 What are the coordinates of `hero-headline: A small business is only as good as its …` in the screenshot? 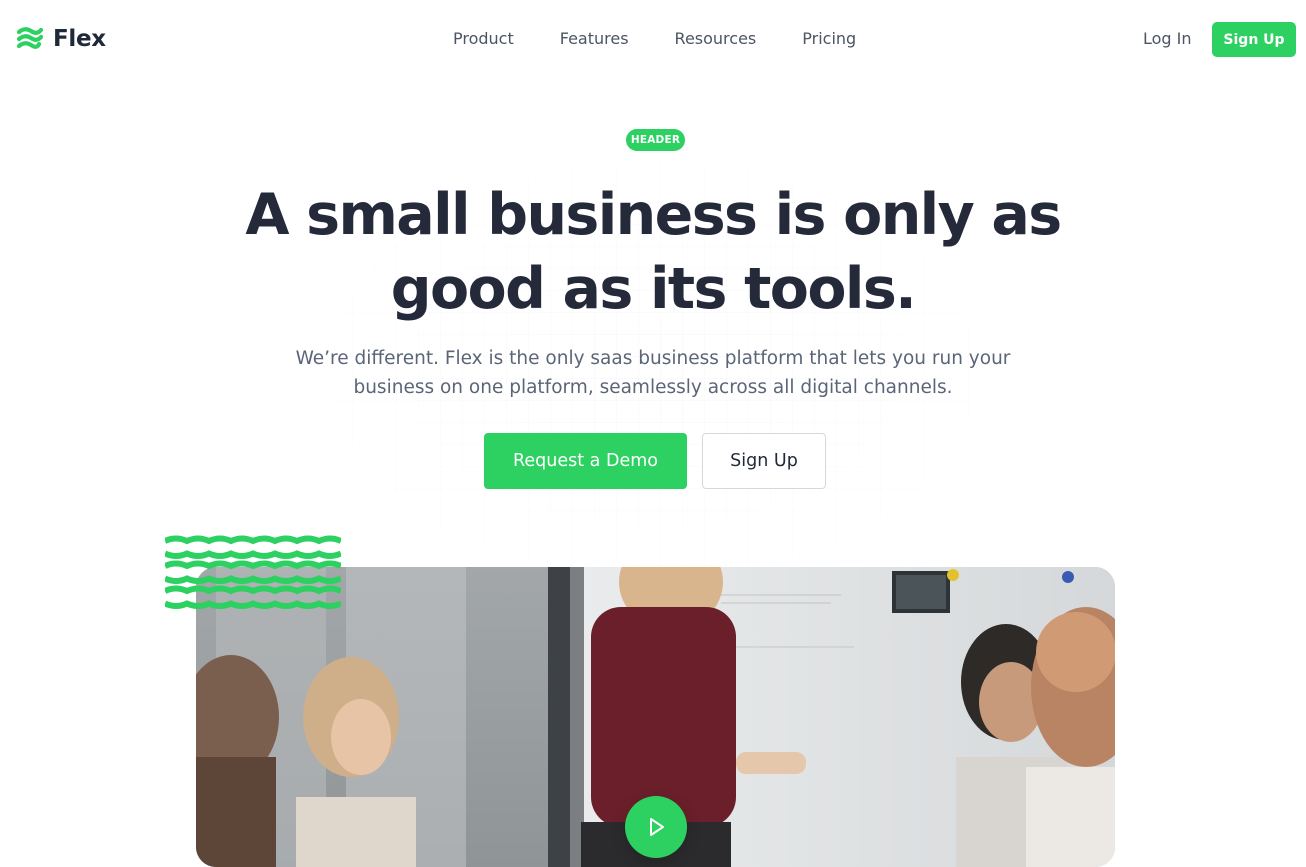 It's located at (653, 252).